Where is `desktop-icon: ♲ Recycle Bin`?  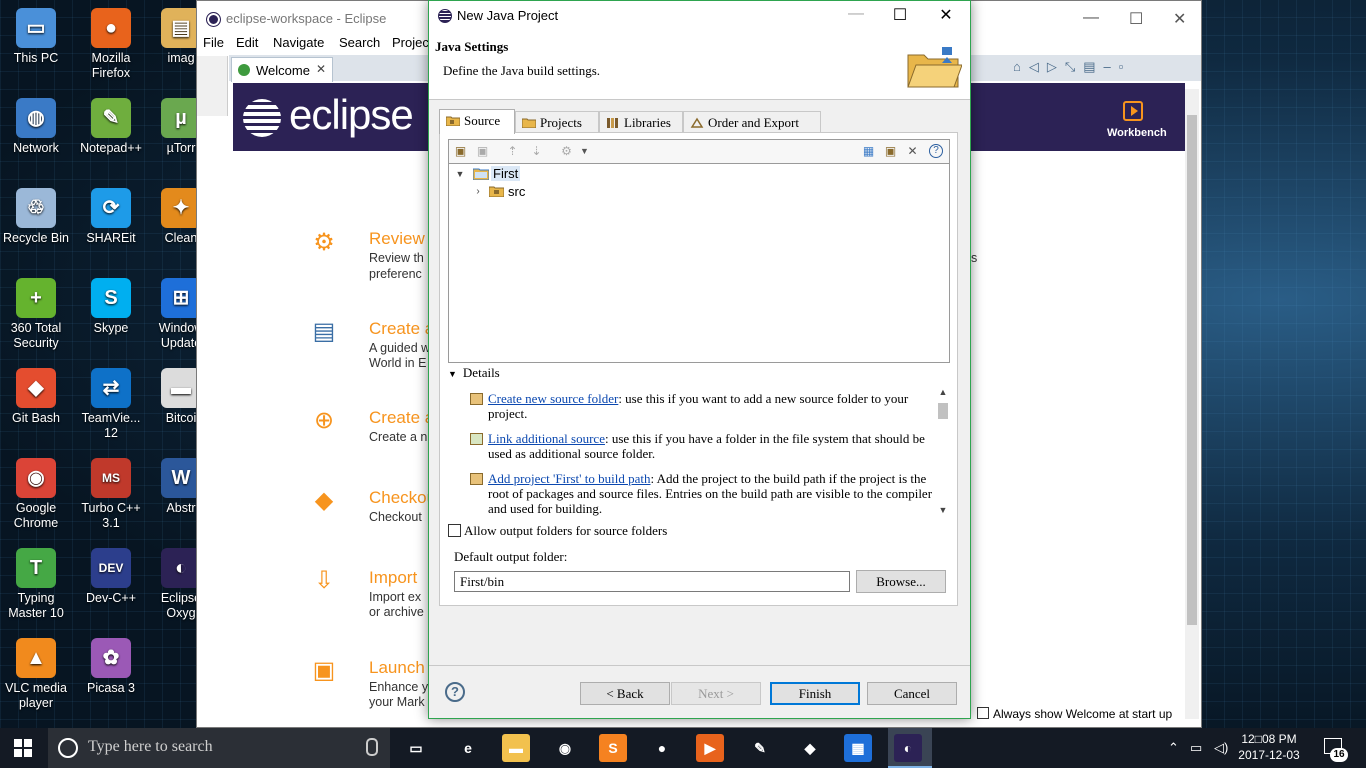
desktop-icon: ♲ Recycle Bin is located at coordinates (36, 217).